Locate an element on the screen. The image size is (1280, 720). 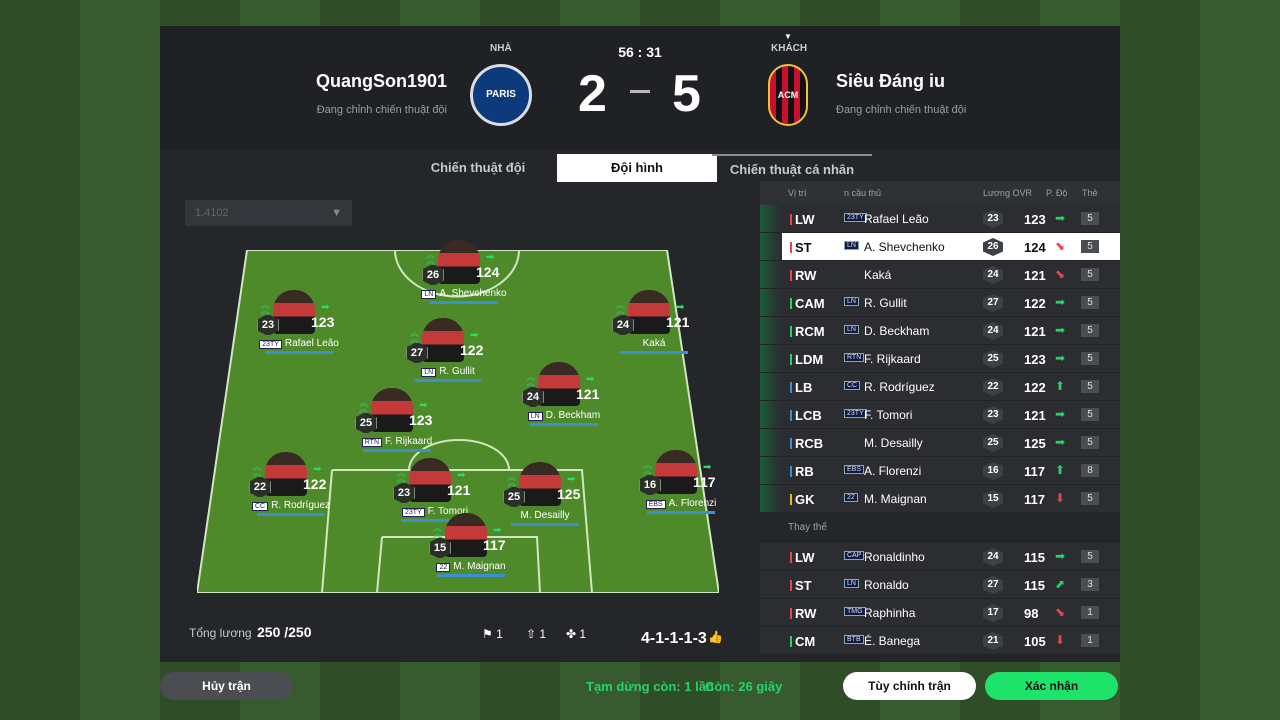
row-ovr: 125 is located at coordinates (1035, 443).